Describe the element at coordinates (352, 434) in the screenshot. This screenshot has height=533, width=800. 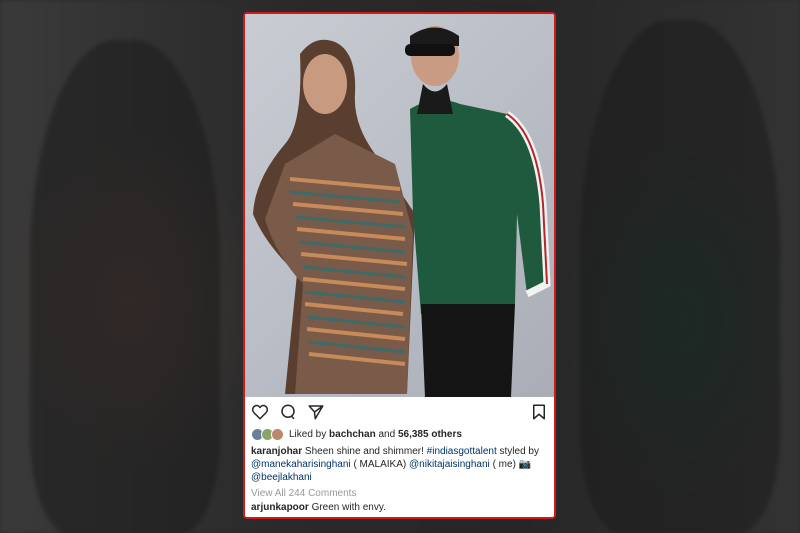
I see `liker-username: bachchan` at that location.